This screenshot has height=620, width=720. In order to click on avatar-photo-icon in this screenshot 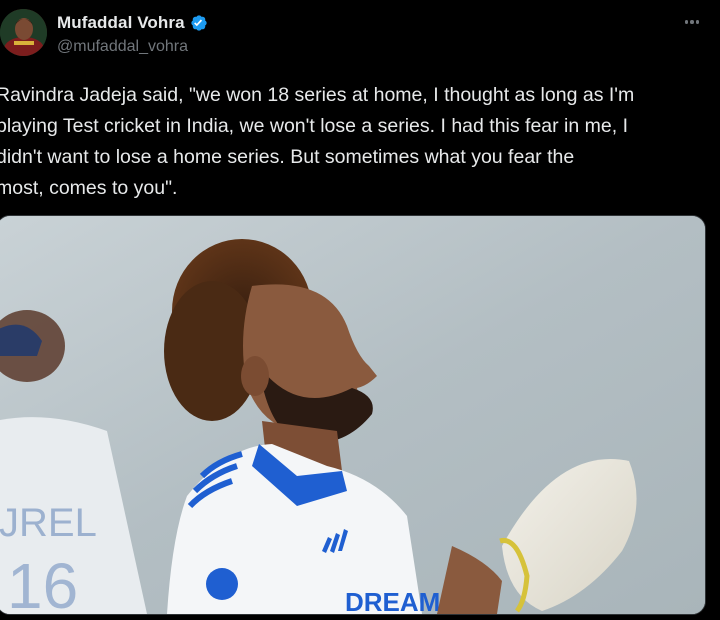, I will do `click(23, 32)`.